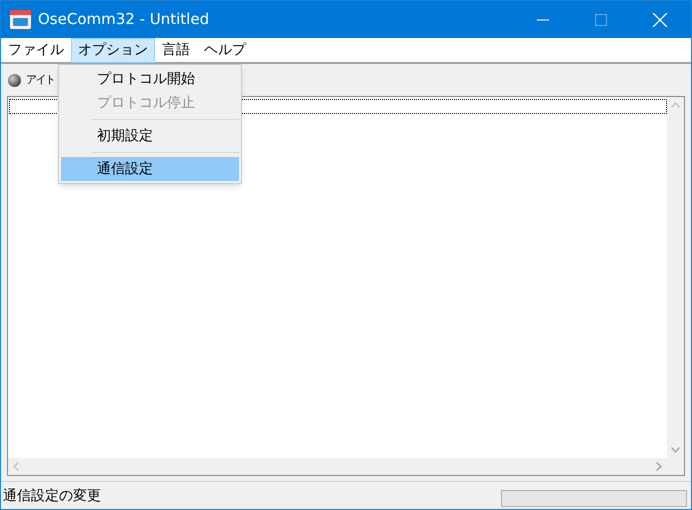 This screenshot has height=510, width=692. What do you see at coordinates (225, 50) in the screenshot?
I see `menu-item: ヘルプ` at bounding box center [225, 50].